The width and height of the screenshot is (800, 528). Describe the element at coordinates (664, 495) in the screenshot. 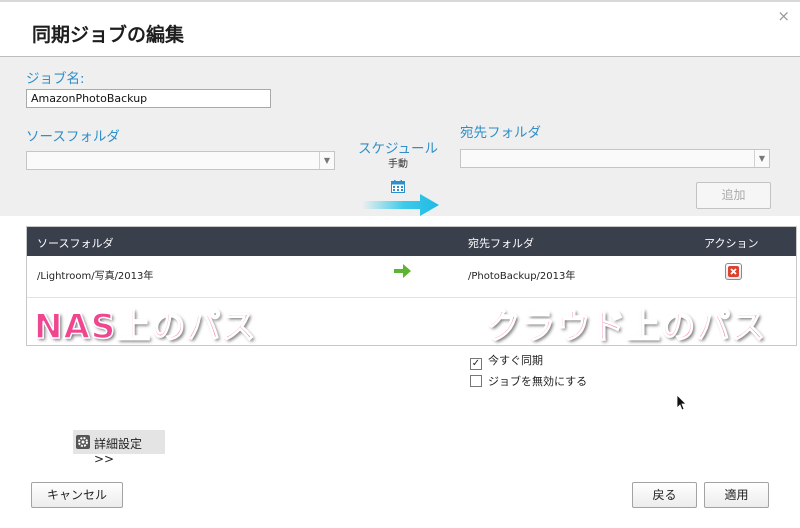

I see `back-button: 戻る` at that location.